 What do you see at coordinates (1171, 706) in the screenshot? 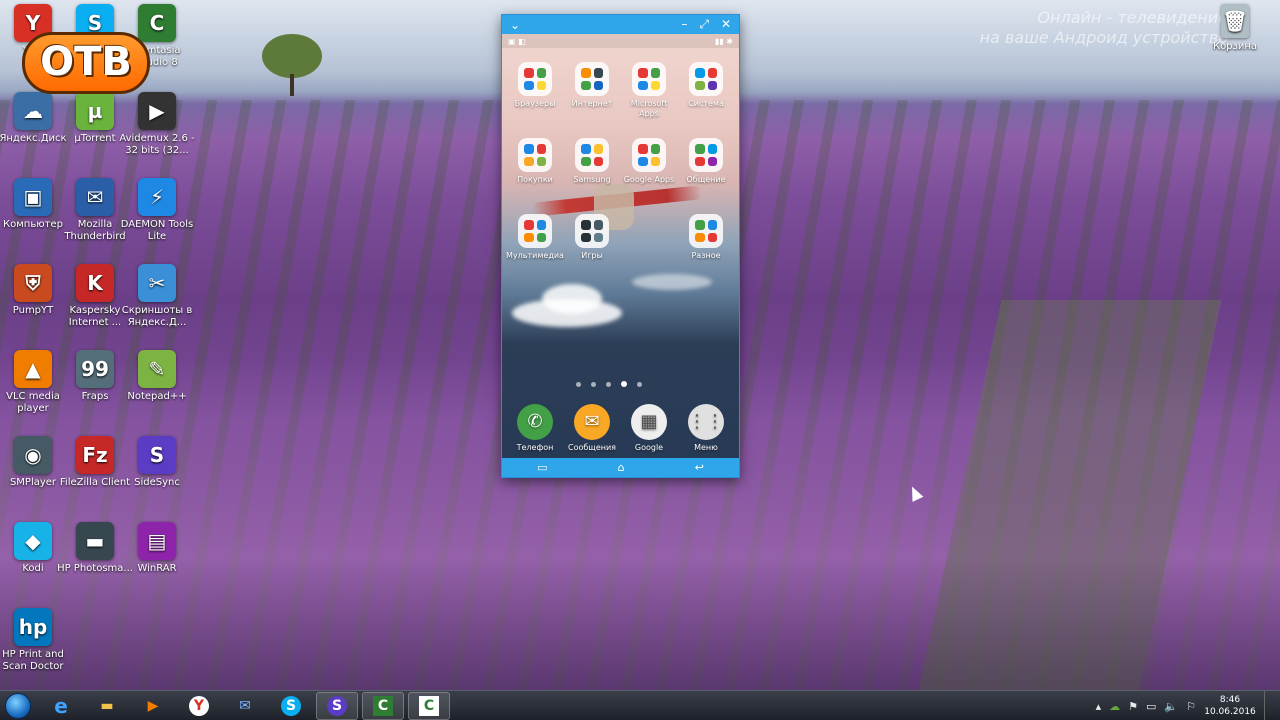
I see `volume-icon: 🔈` at bounding box center [1171, 706].